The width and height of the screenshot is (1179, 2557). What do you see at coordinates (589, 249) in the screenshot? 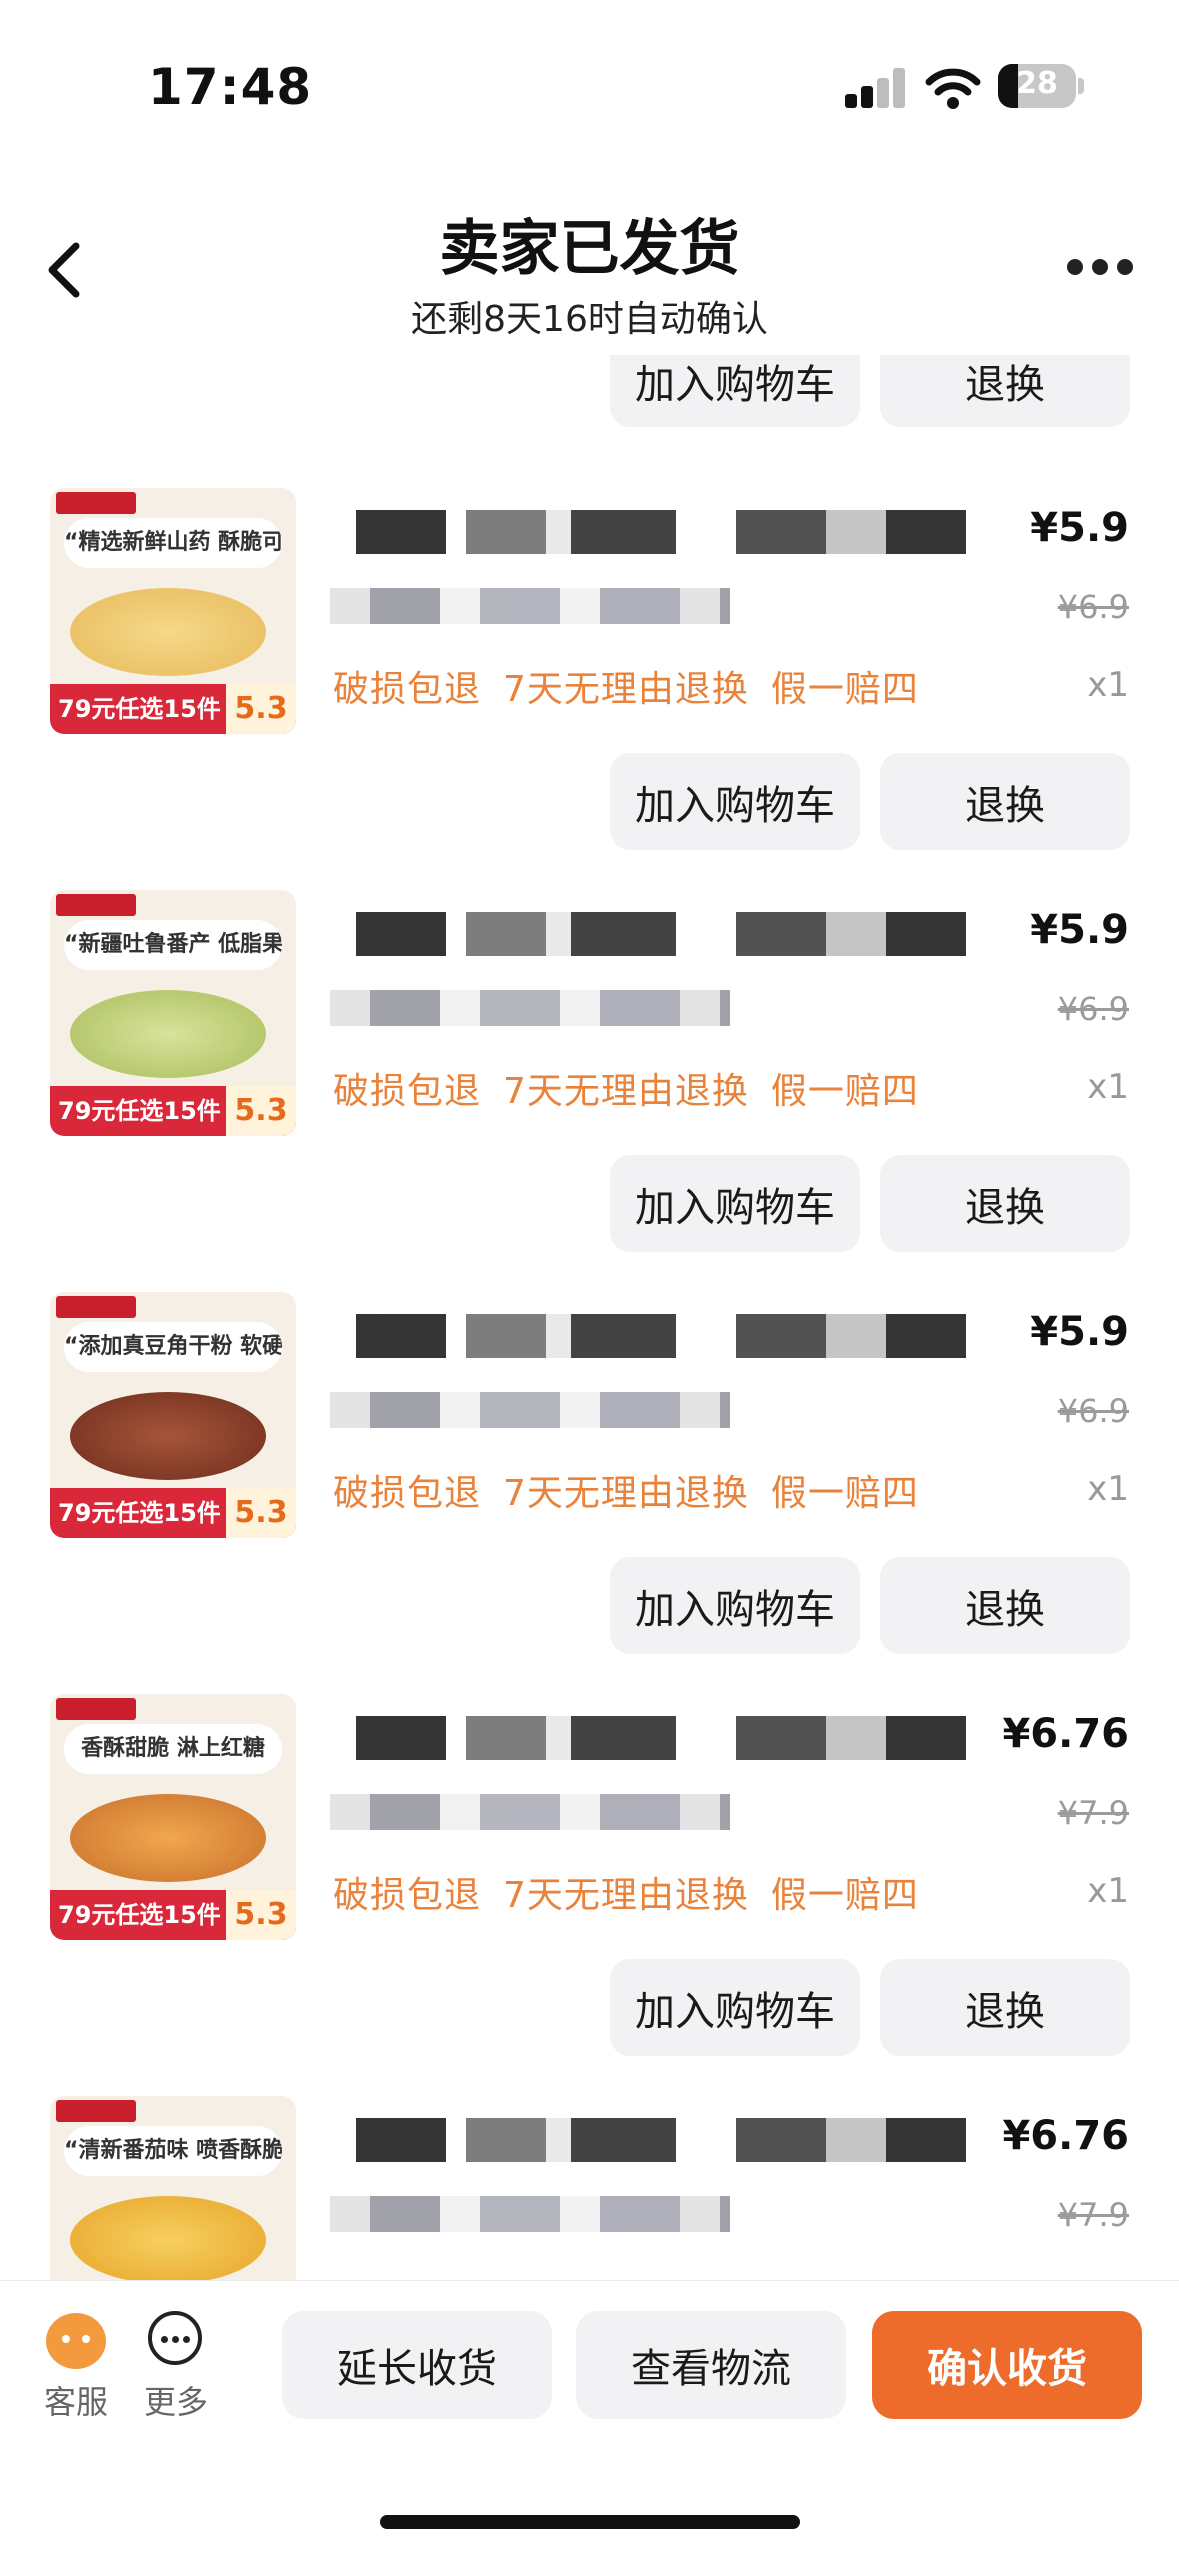
I see `page-title: 卖家已发货` at bounding box center [589, 249].